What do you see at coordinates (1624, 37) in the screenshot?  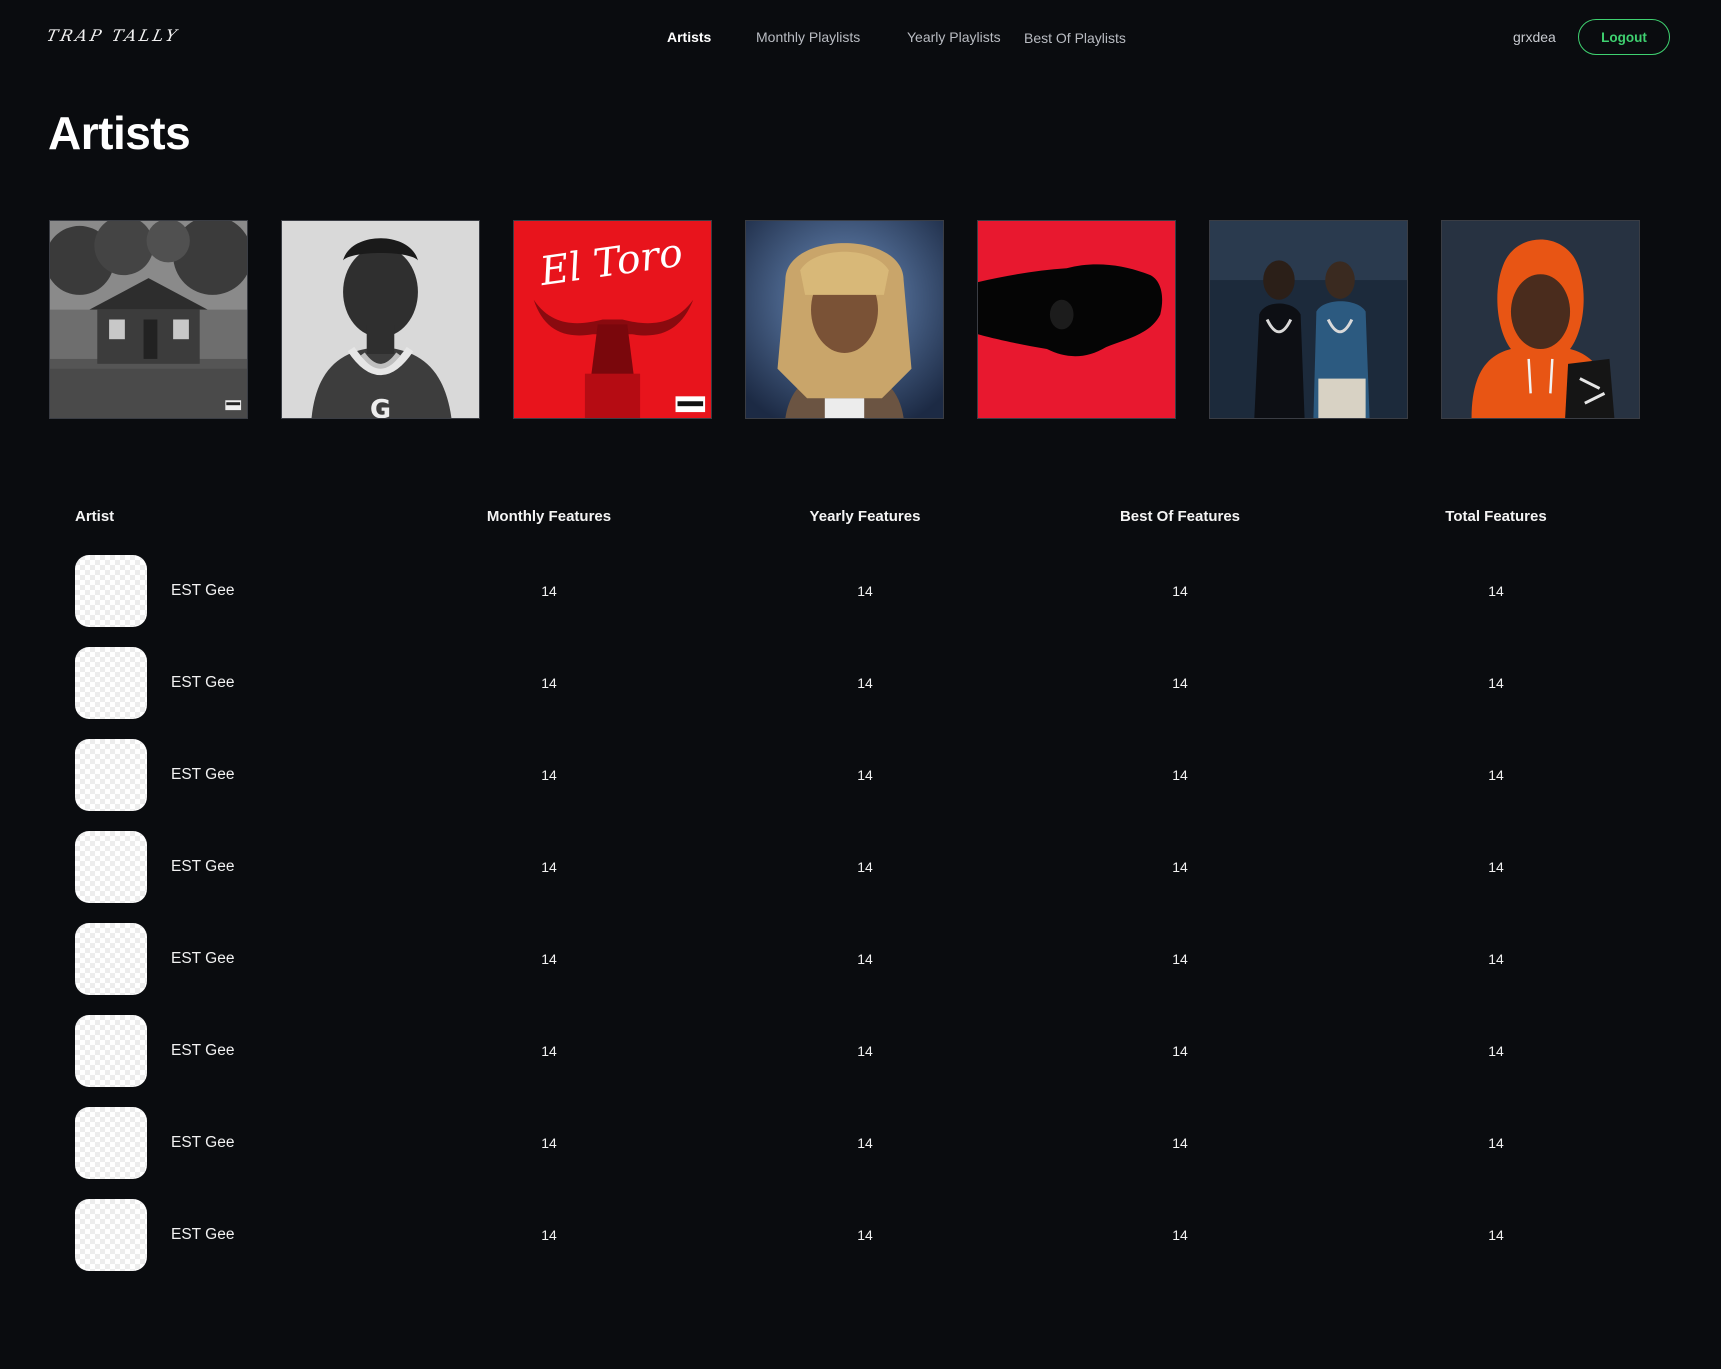 I see `logout-button: Logout` at bounding box center [1624, 37].